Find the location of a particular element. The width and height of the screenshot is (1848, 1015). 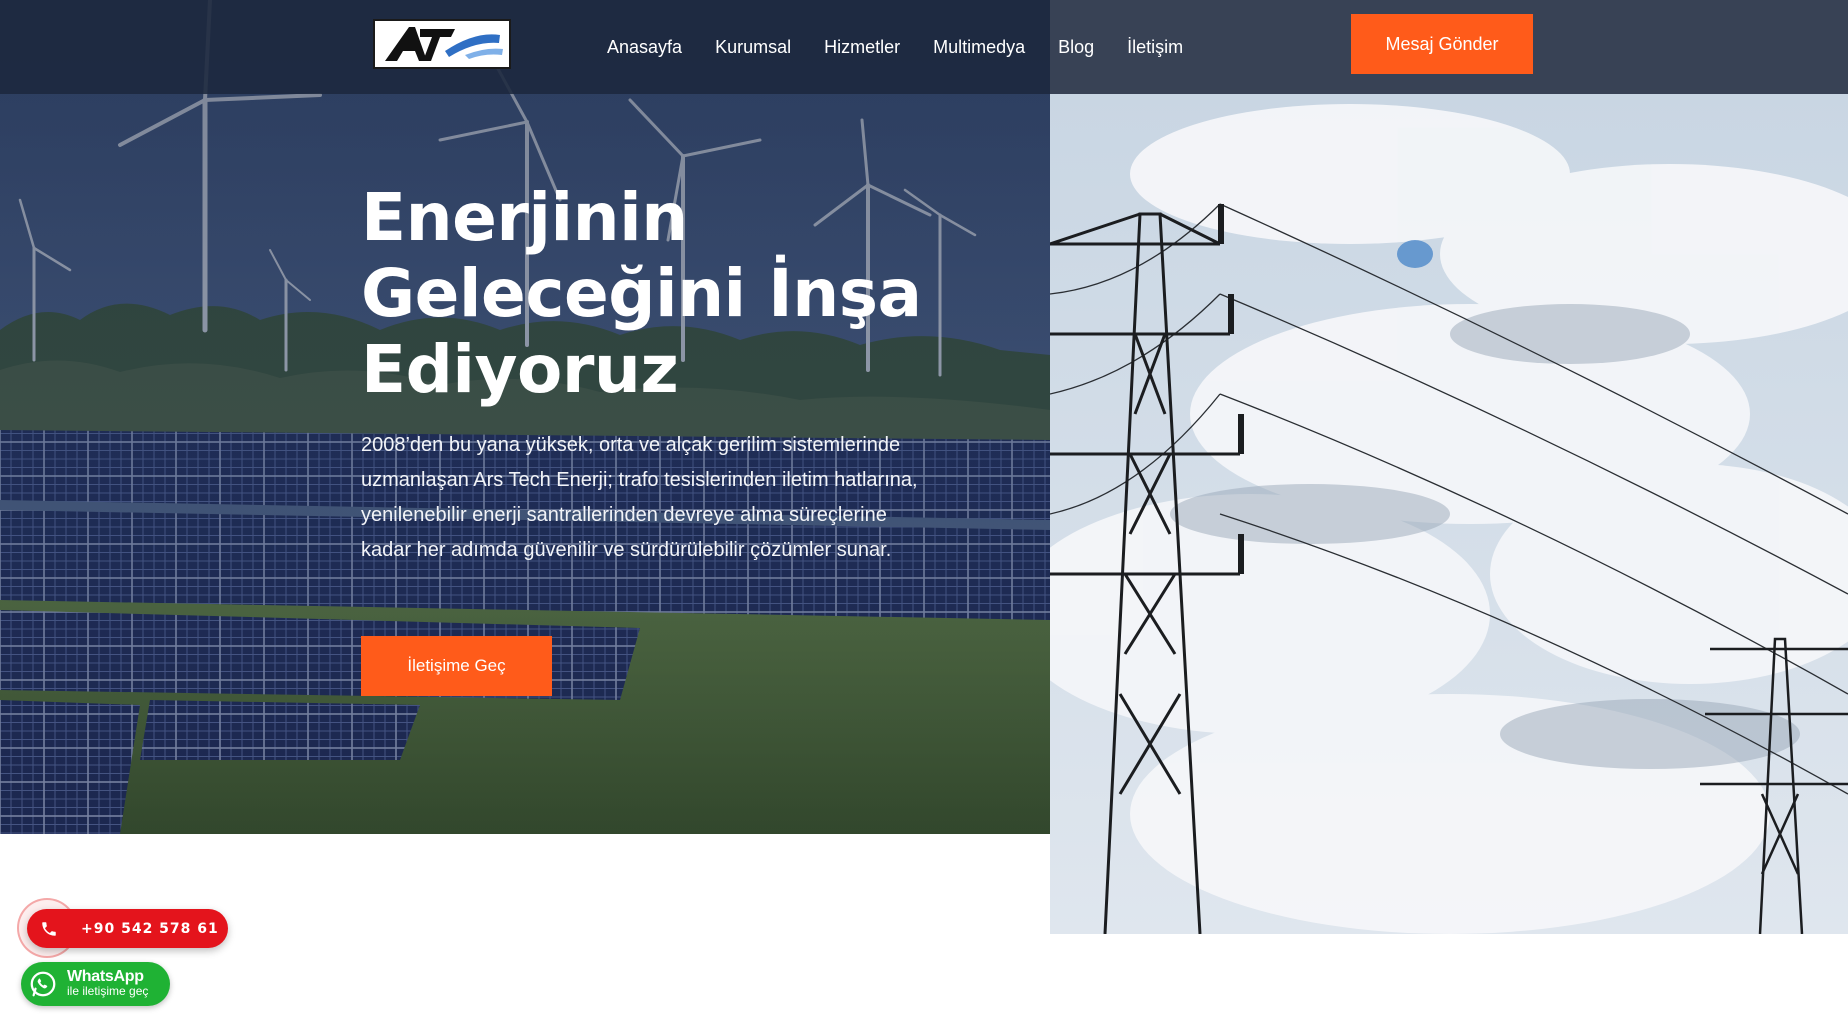

nav-item-multimedya: Multimedya is located at coordinates (979, 47).